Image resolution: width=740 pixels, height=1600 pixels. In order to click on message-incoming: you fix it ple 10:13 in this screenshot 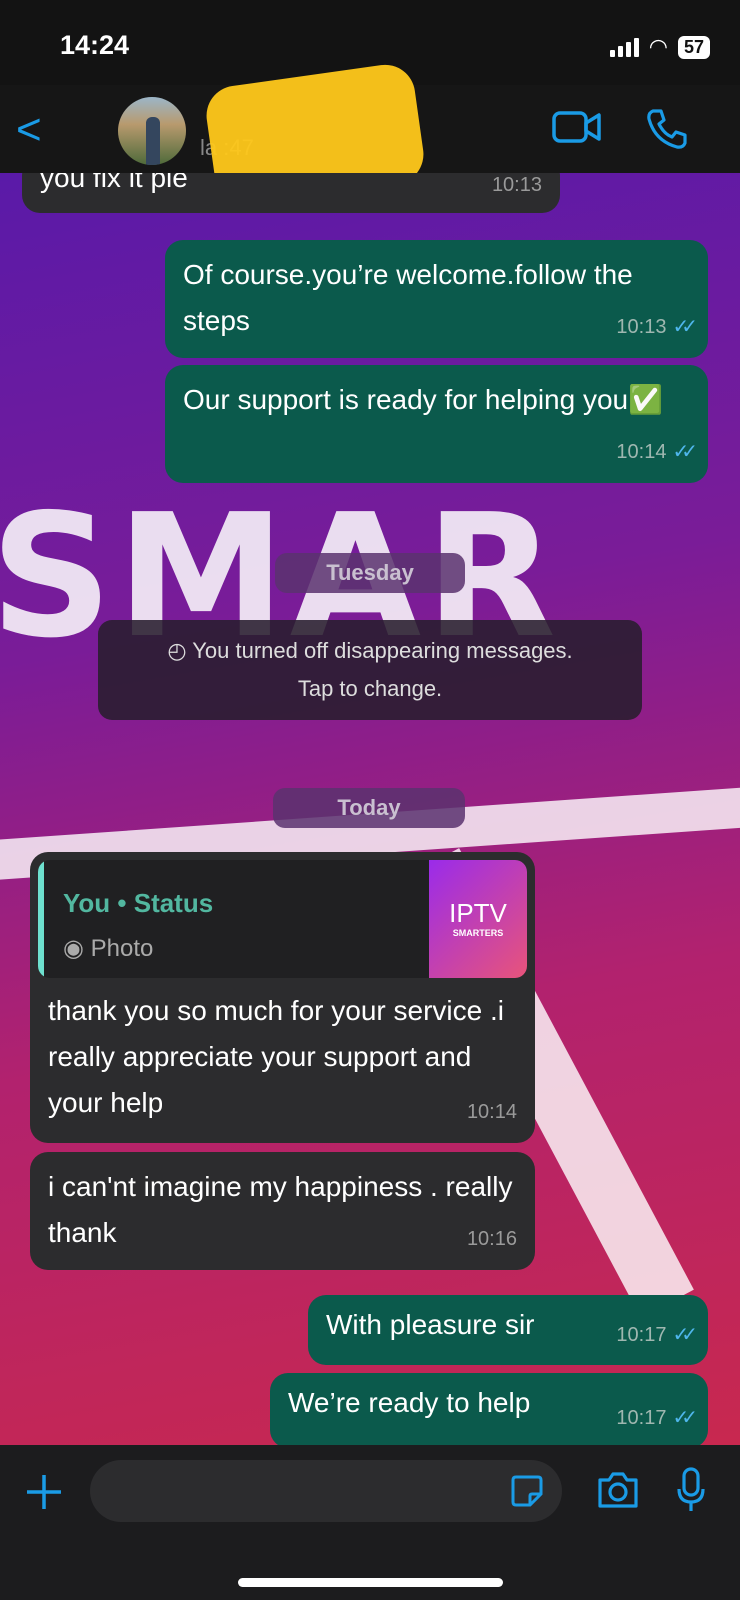, I will do `click(291, 193)`.